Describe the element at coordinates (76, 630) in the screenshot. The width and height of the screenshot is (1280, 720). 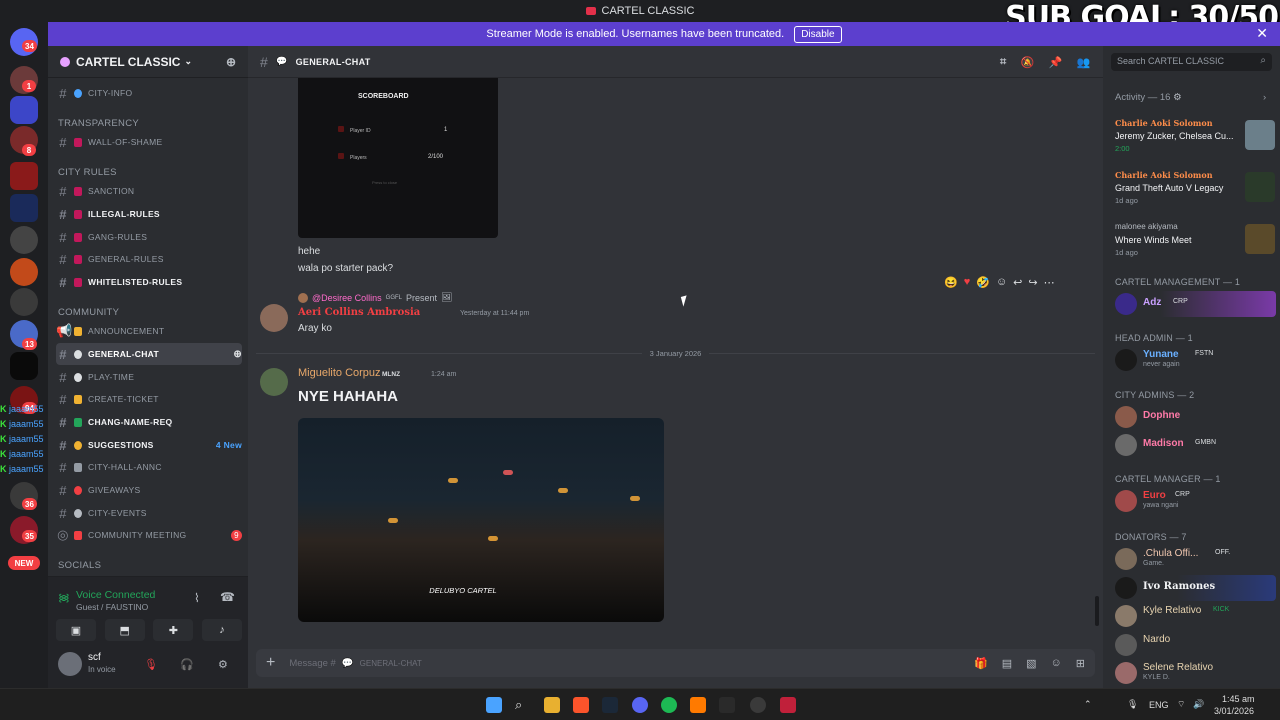
I see `camera-off-icon: ▣` at that location.